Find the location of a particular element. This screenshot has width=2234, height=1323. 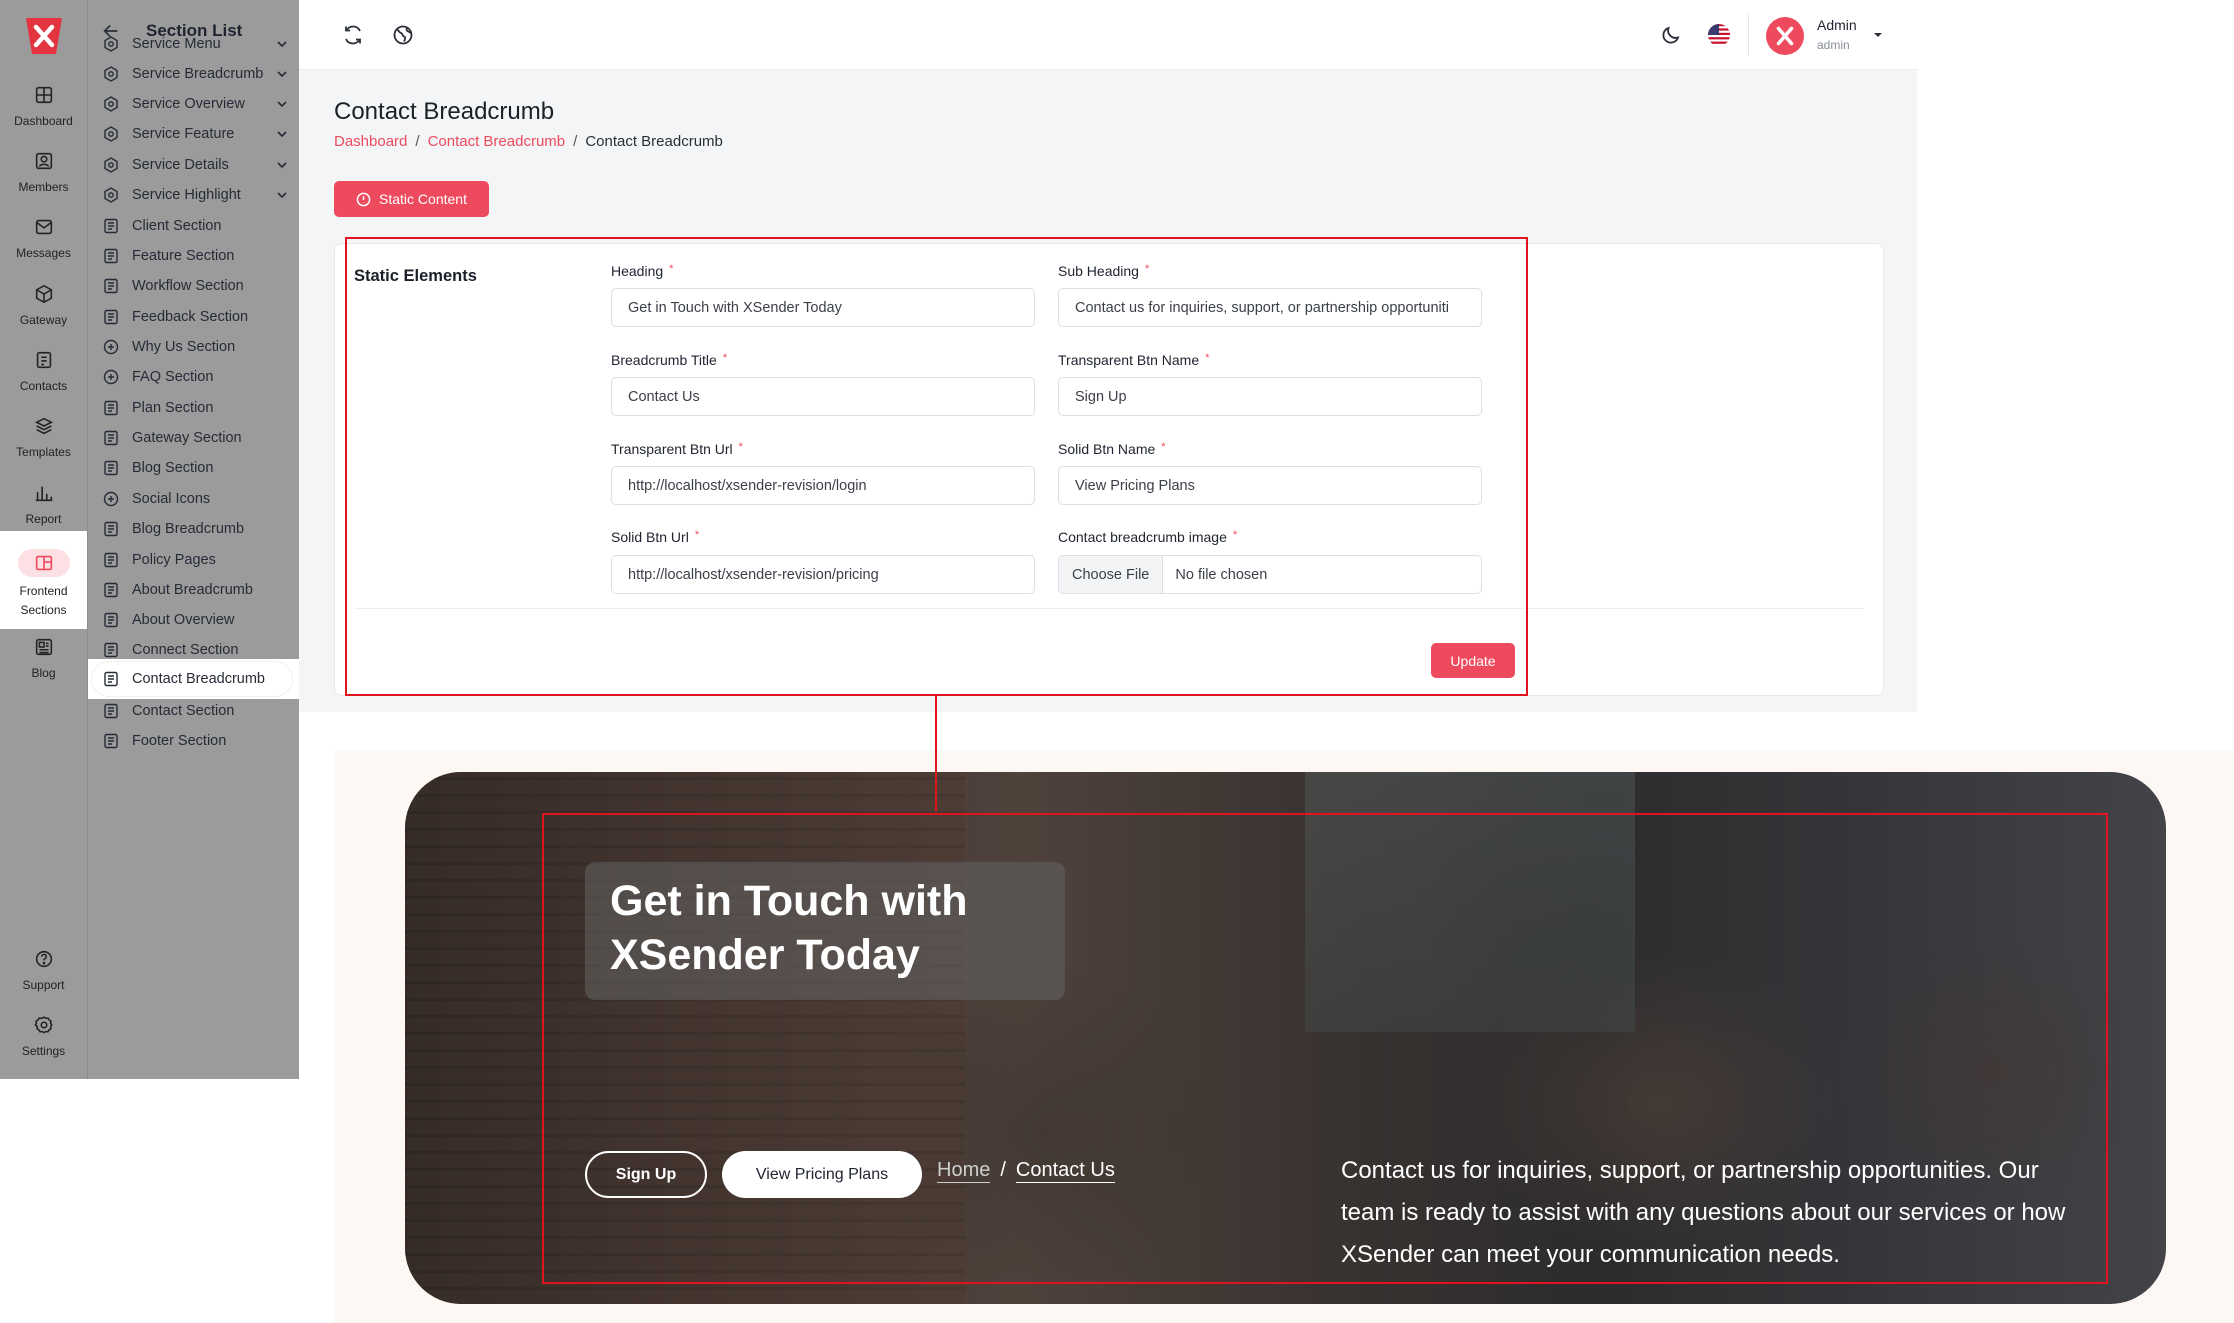

section-item-label: Social Icons is located at coordinates (171, 499).